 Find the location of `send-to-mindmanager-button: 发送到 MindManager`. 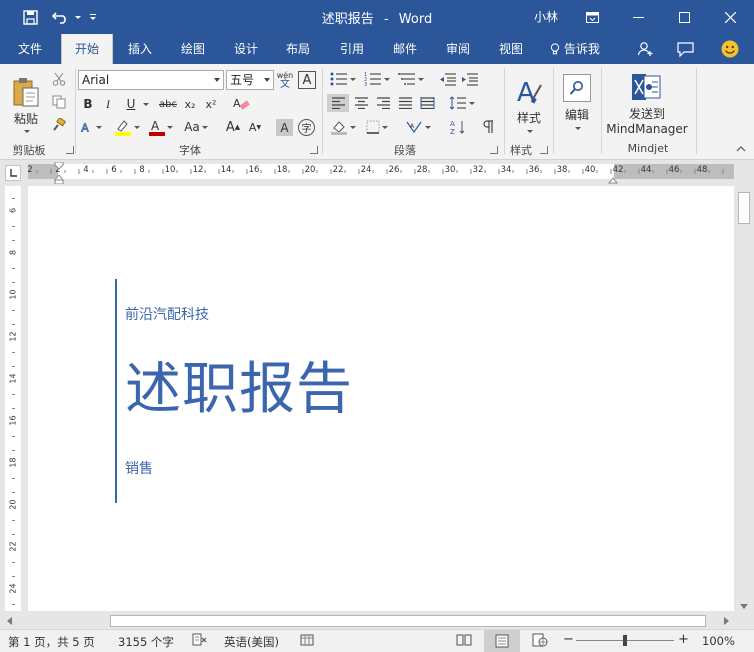

send-to-mindmanager-button: 发送到 MindManager is located at coordinates (647, 104).